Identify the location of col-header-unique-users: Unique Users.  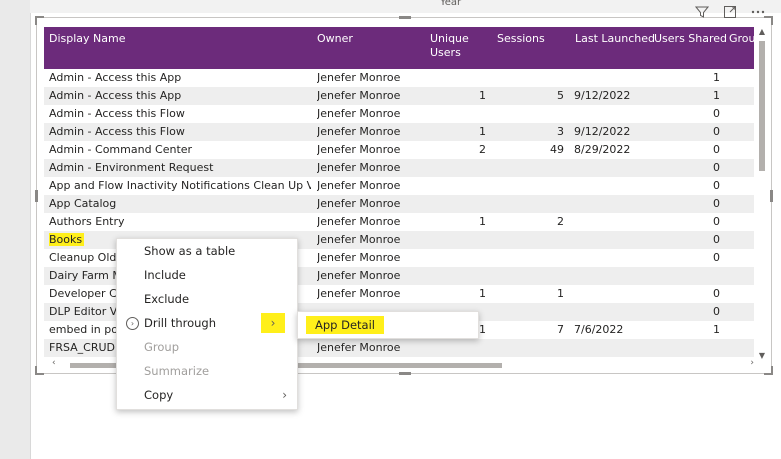
(450, 46).